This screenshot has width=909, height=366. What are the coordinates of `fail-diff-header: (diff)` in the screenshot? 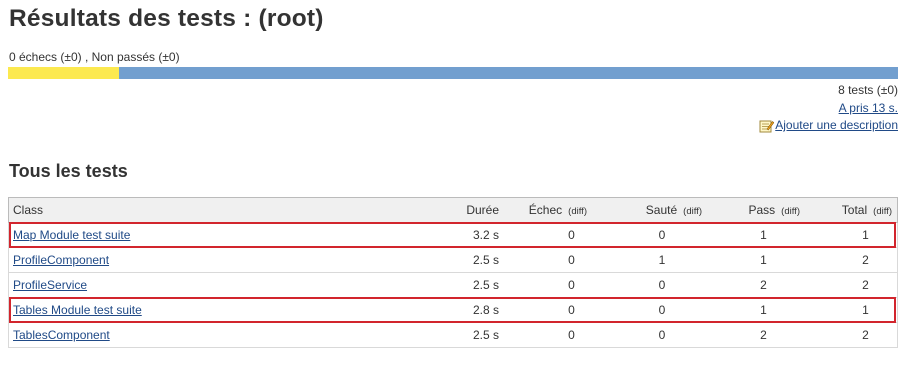 It's located at (577, 211).